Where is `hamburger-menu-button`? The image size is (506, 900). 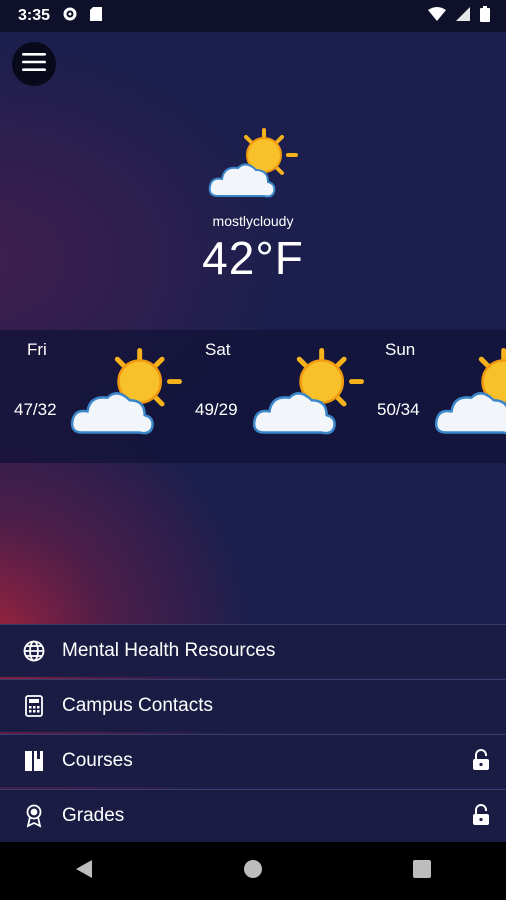
hamburger-menu-button is located at coordinates (34, 64).